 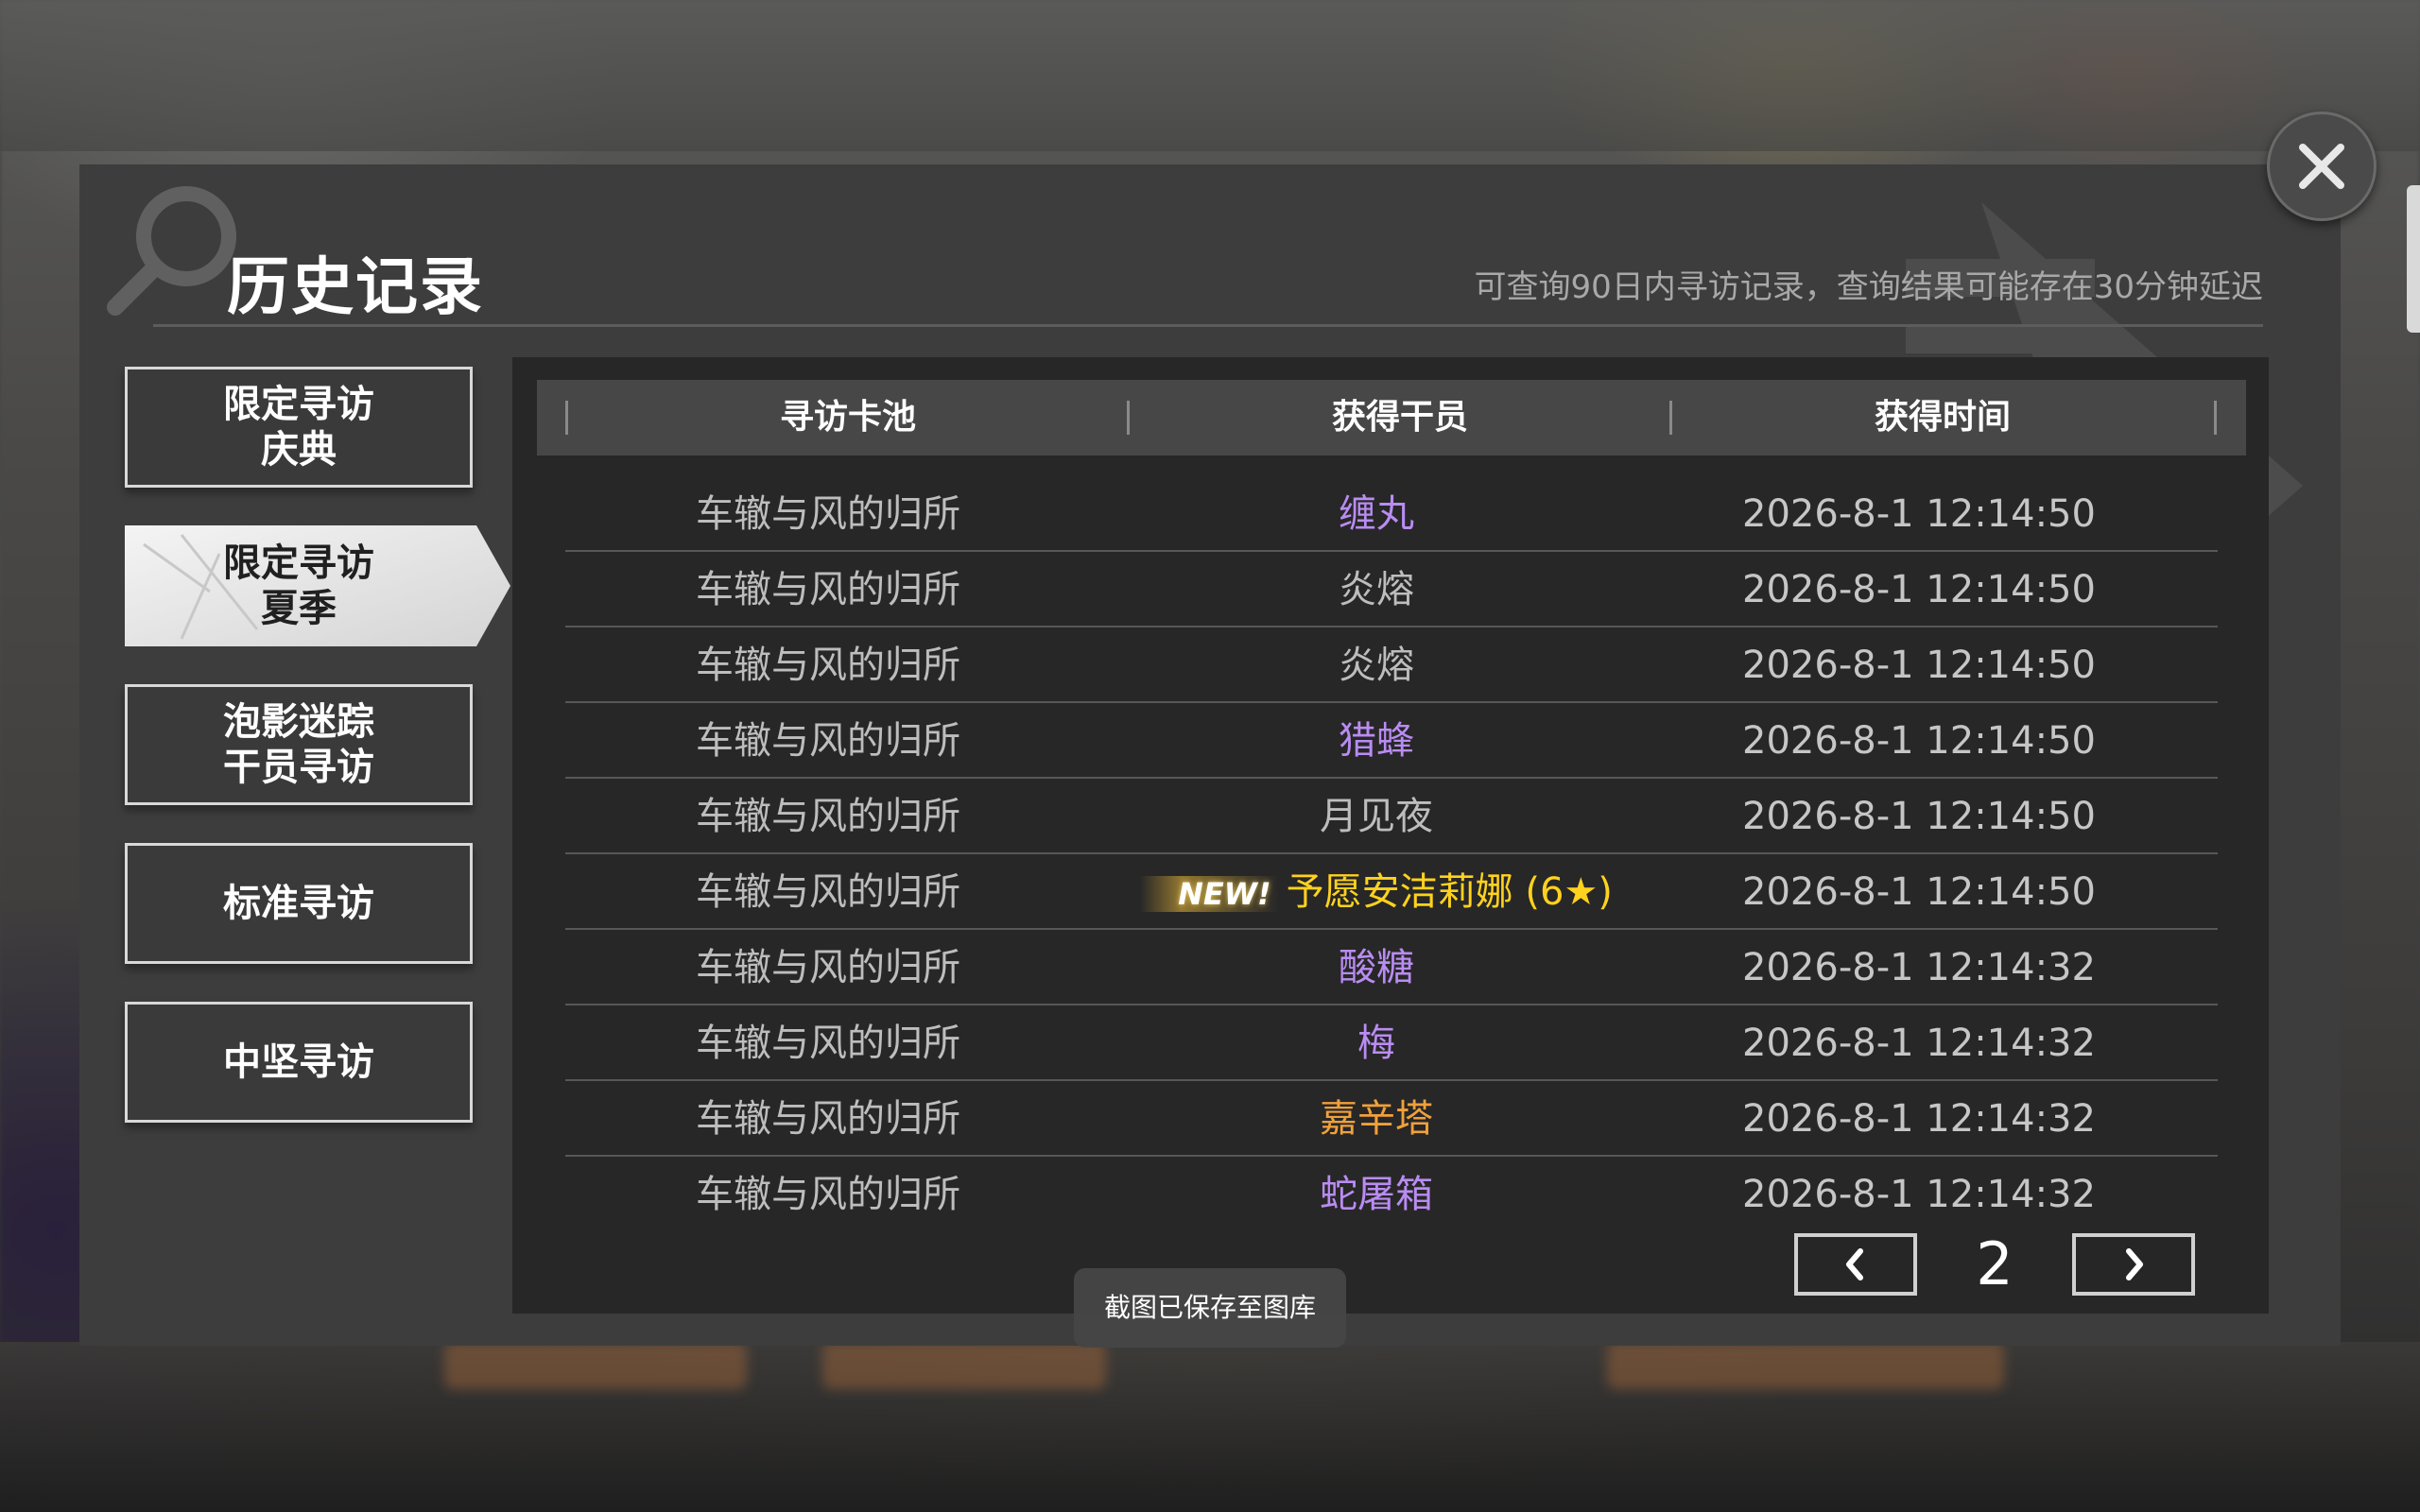 I want to click on operator-name: 嘉辛塔, so click(x=1376, y=1119).